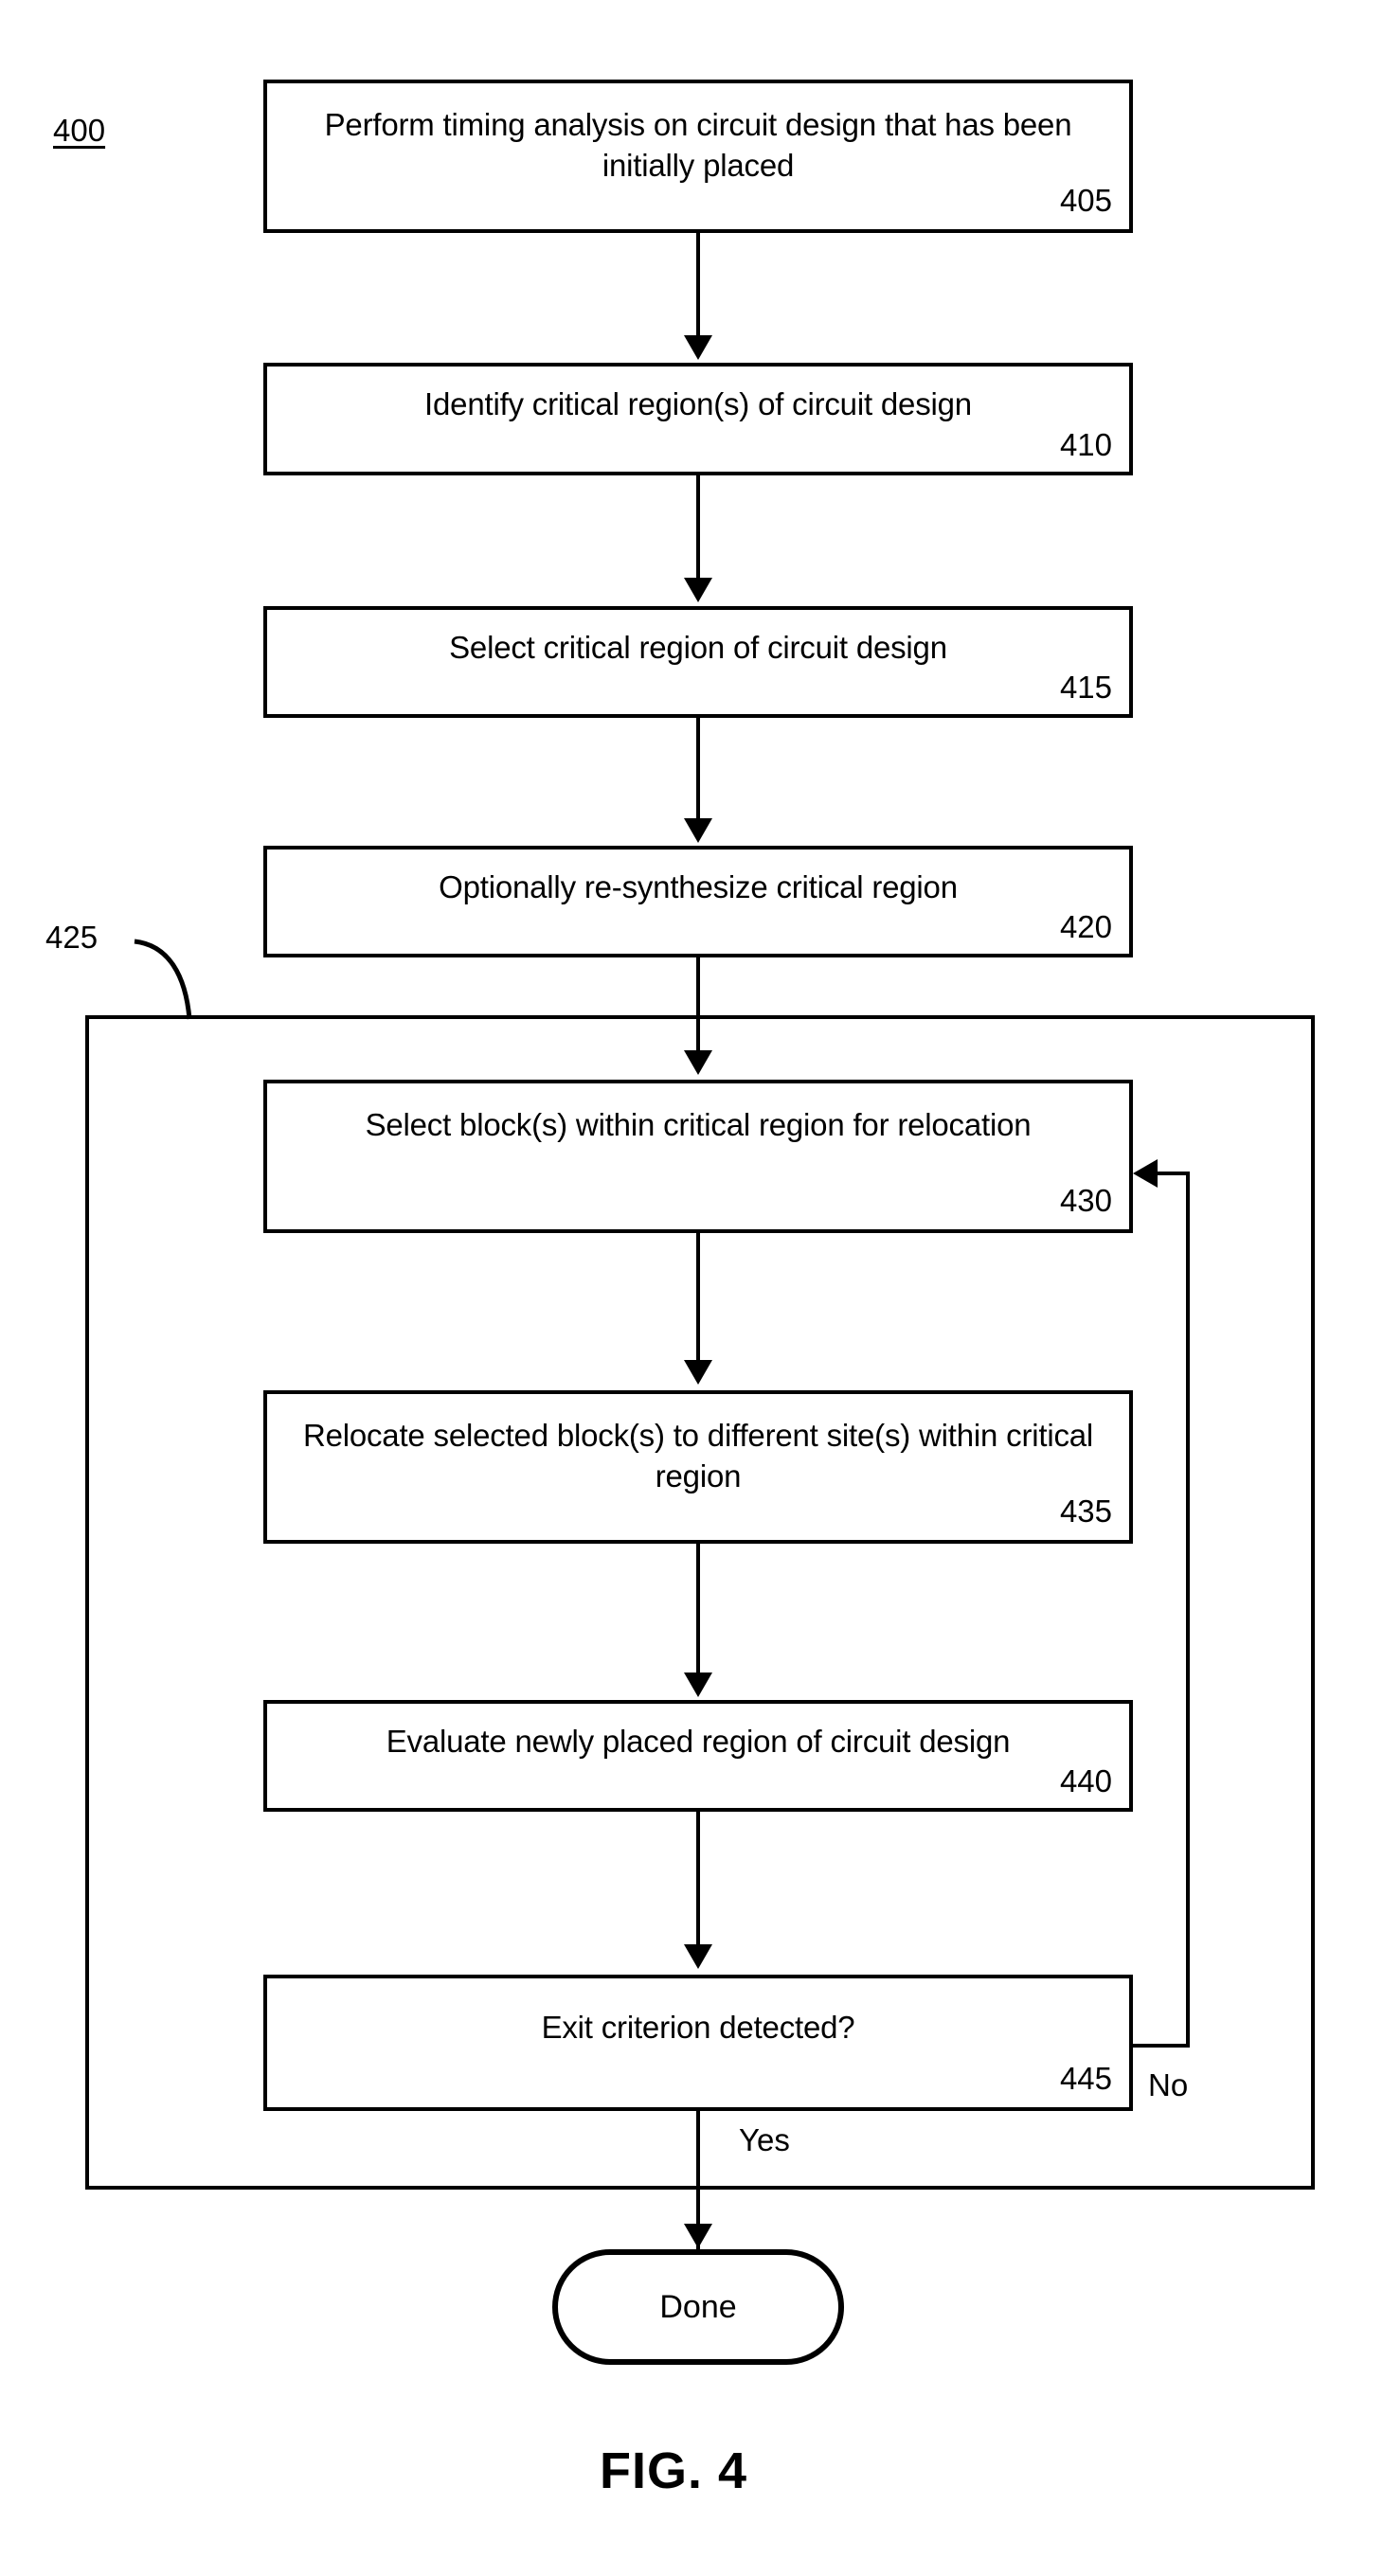 Image resolution: width=1383 pixels, height=2576 pixels. What do you see at coordinates (764, 2139) in the screenshot?
I see `branch-label-yes: Yes` at bounding box center [764, 2139].